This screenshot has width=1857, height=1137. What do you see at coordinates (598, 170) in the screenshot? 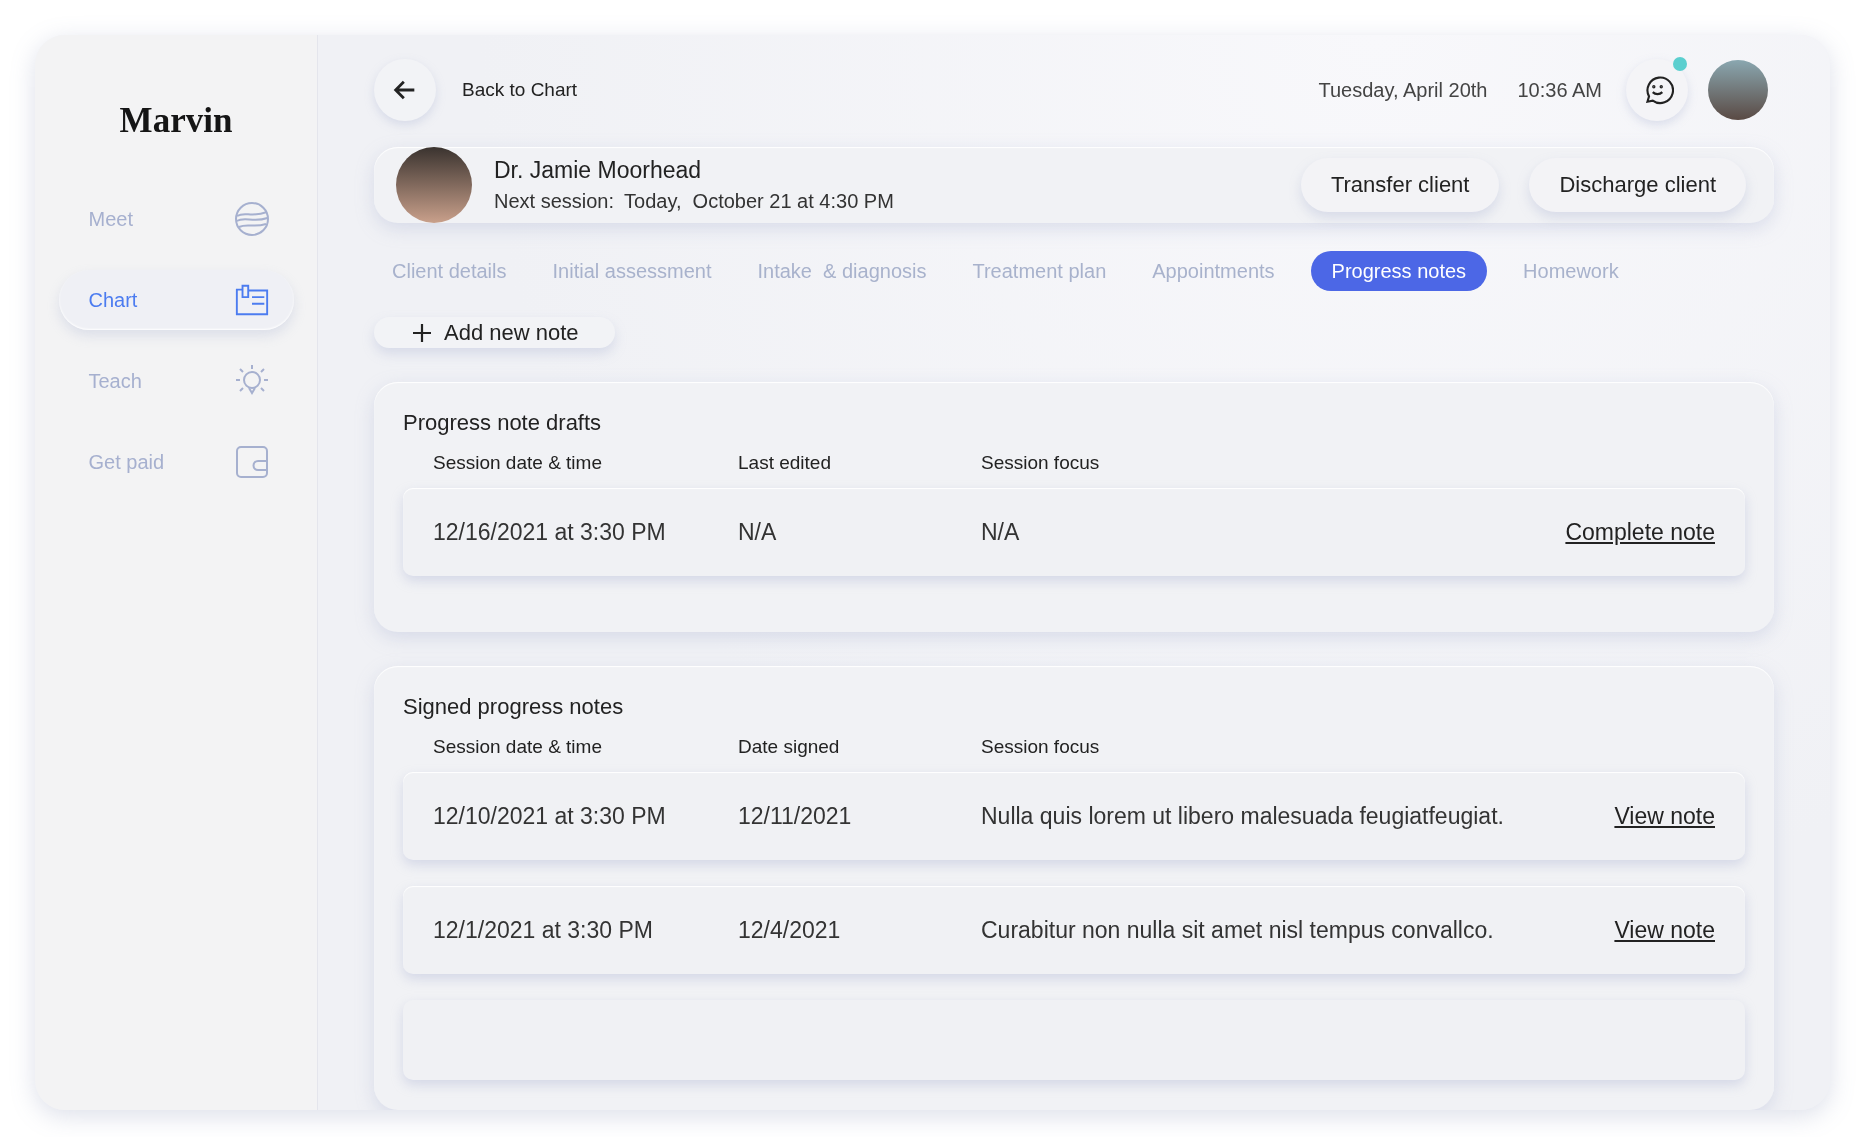
I see `client-name: Dr. Jamie Moorhead` at bounding box center [598, 170].